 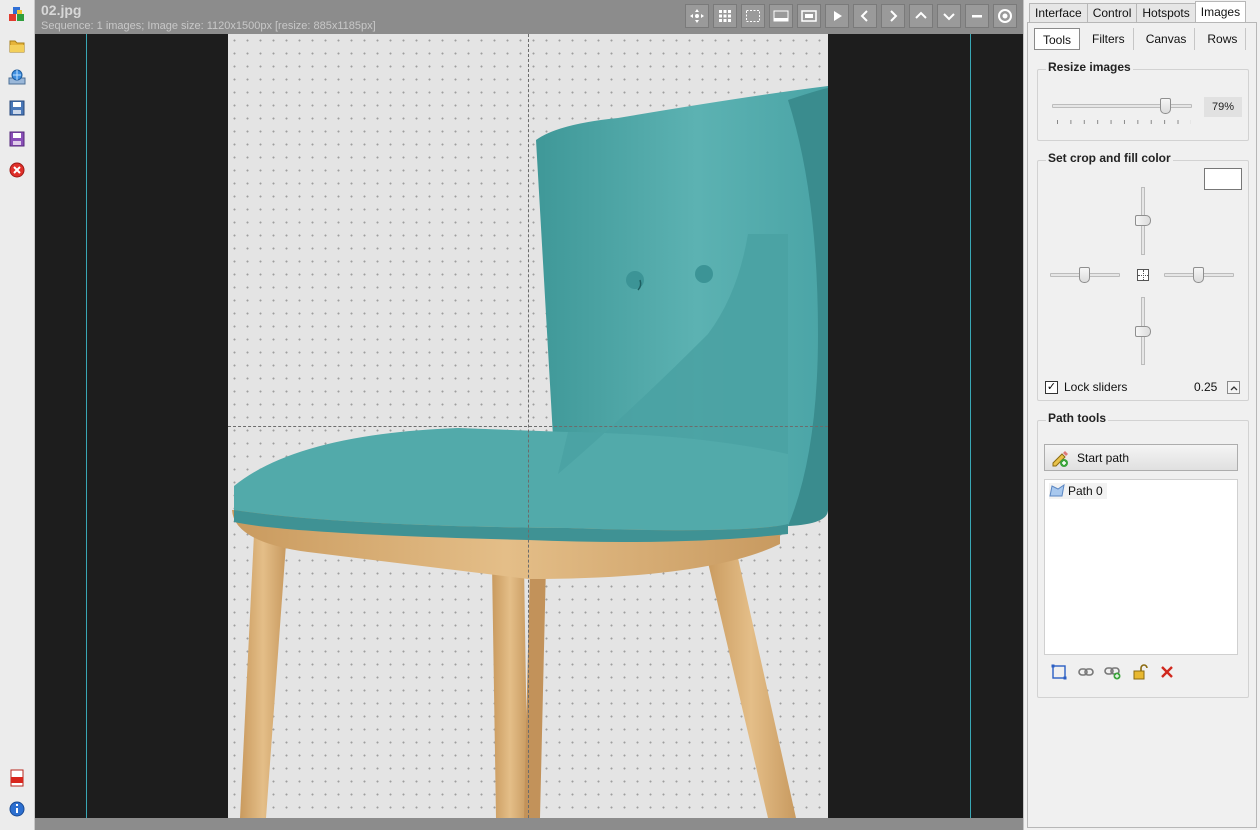 What do you see at coordinates (865, 16) in the screenshot?
I see `prev-icon` at bounding box center [865, 16].